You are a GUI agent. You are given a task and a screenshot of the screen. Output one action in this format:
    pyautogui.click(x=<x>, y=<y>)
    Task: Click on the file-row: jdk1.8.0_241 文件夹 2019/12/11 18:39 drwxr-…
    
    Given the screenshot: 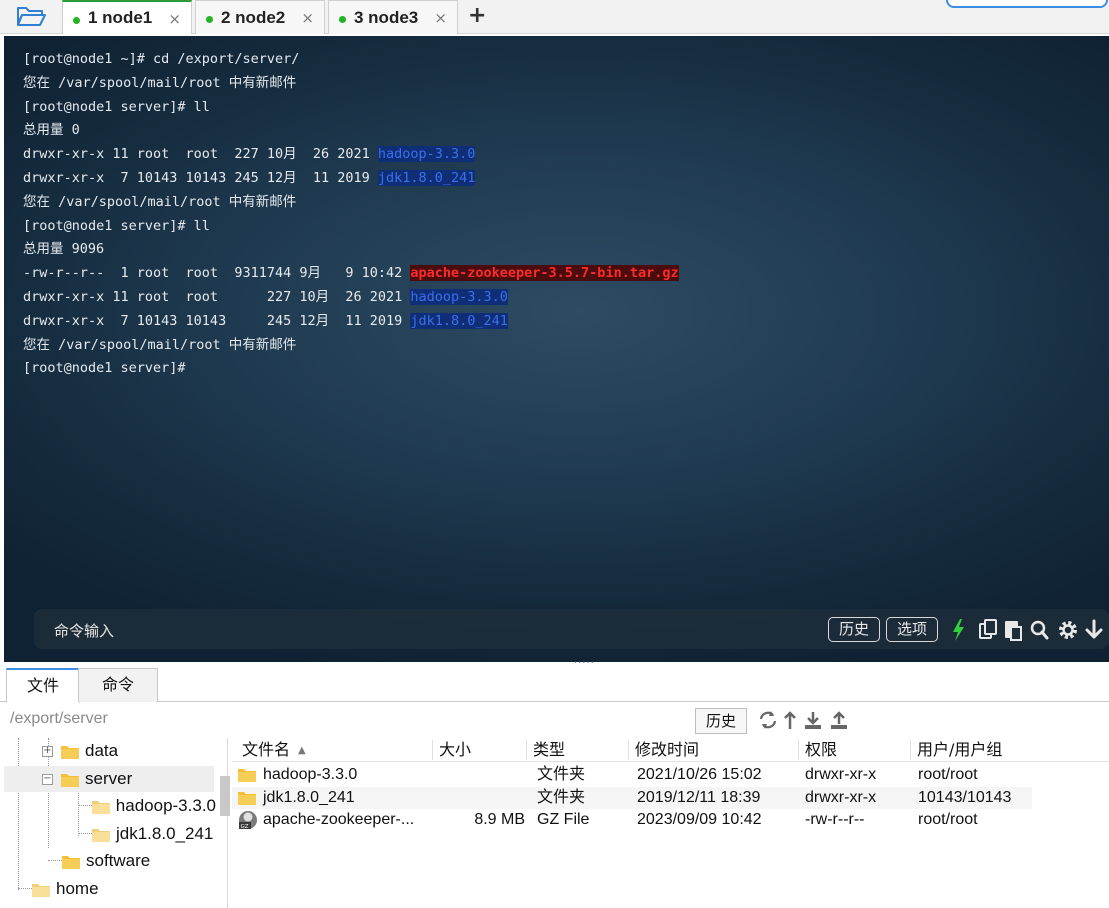 What is the action you would take?
    pyautogui.click(x=632, y=798)
    